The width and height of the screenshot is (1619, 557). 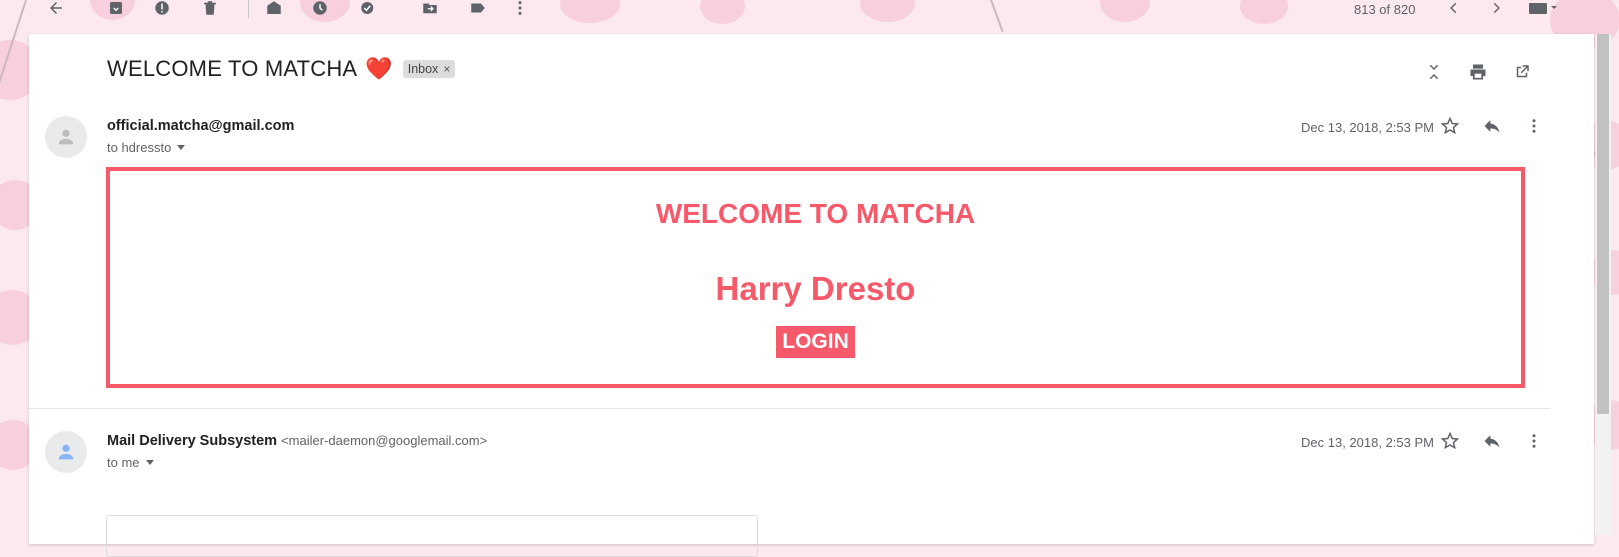 What do you see at coordinates (320, 10) in the screenshot?
I see `snooze-icon` at bounding box center [320, 10].